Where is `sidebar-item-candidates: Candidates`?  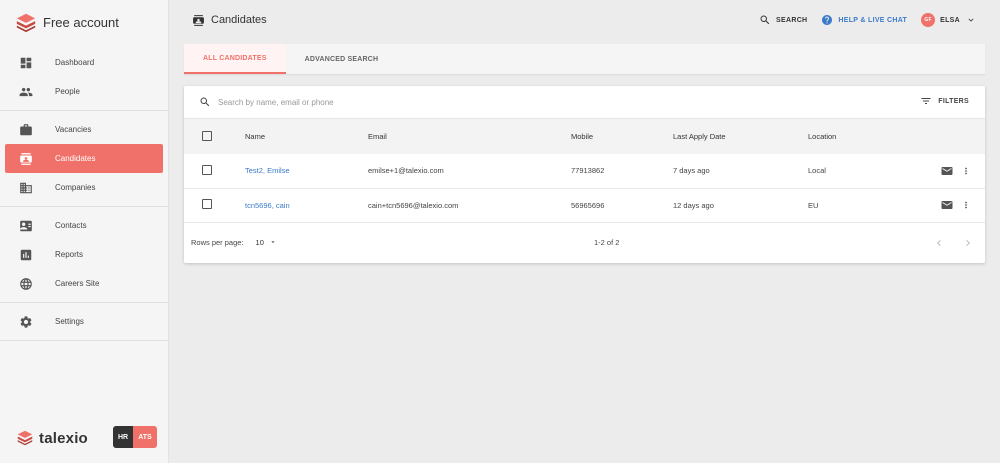
sidebar-item-candidates: Candidates is located at coordinates (84, 158).